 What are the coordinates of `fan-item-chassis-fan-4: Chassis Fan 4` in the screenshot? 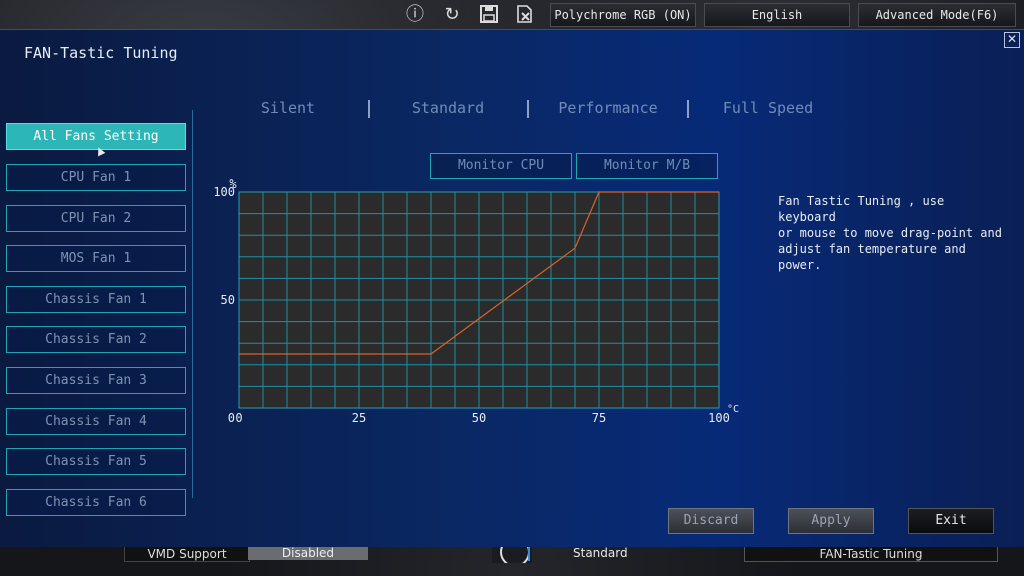 It's located at (96, 421).